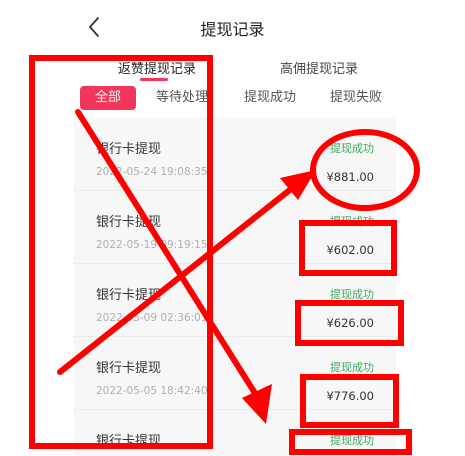 The image size is (465, 456). What do you see at coordinates (232, 99) in the screenshot?
I see `status-filters: 全部 等待处理 提现成功 提现失败` at bounding box center [232, 99].